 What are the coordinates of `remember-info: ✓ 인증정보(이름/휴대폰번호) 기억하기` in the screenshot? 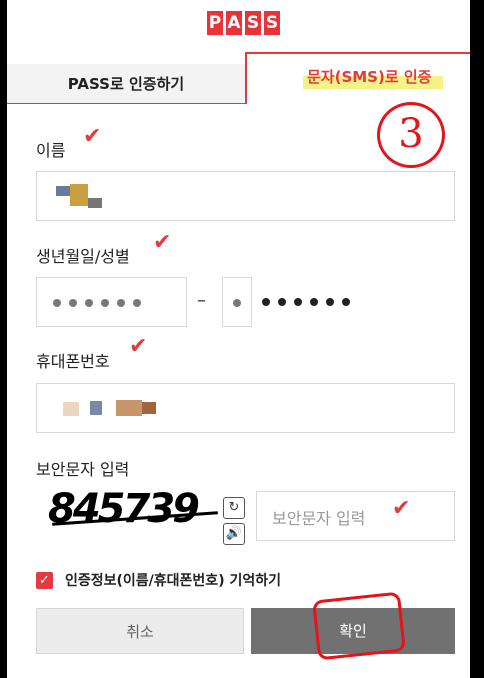 It's located at (158, 580).